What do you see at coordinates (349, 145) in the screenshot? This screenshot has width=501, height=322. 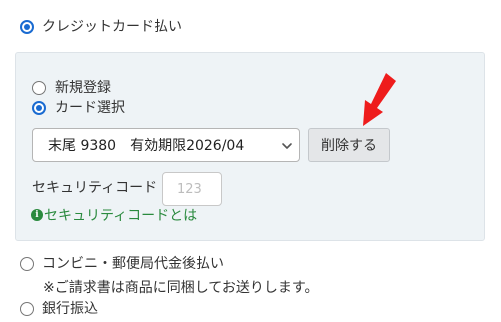 I see `delete-card-button: 削除する` at bounding box center [349, 145].